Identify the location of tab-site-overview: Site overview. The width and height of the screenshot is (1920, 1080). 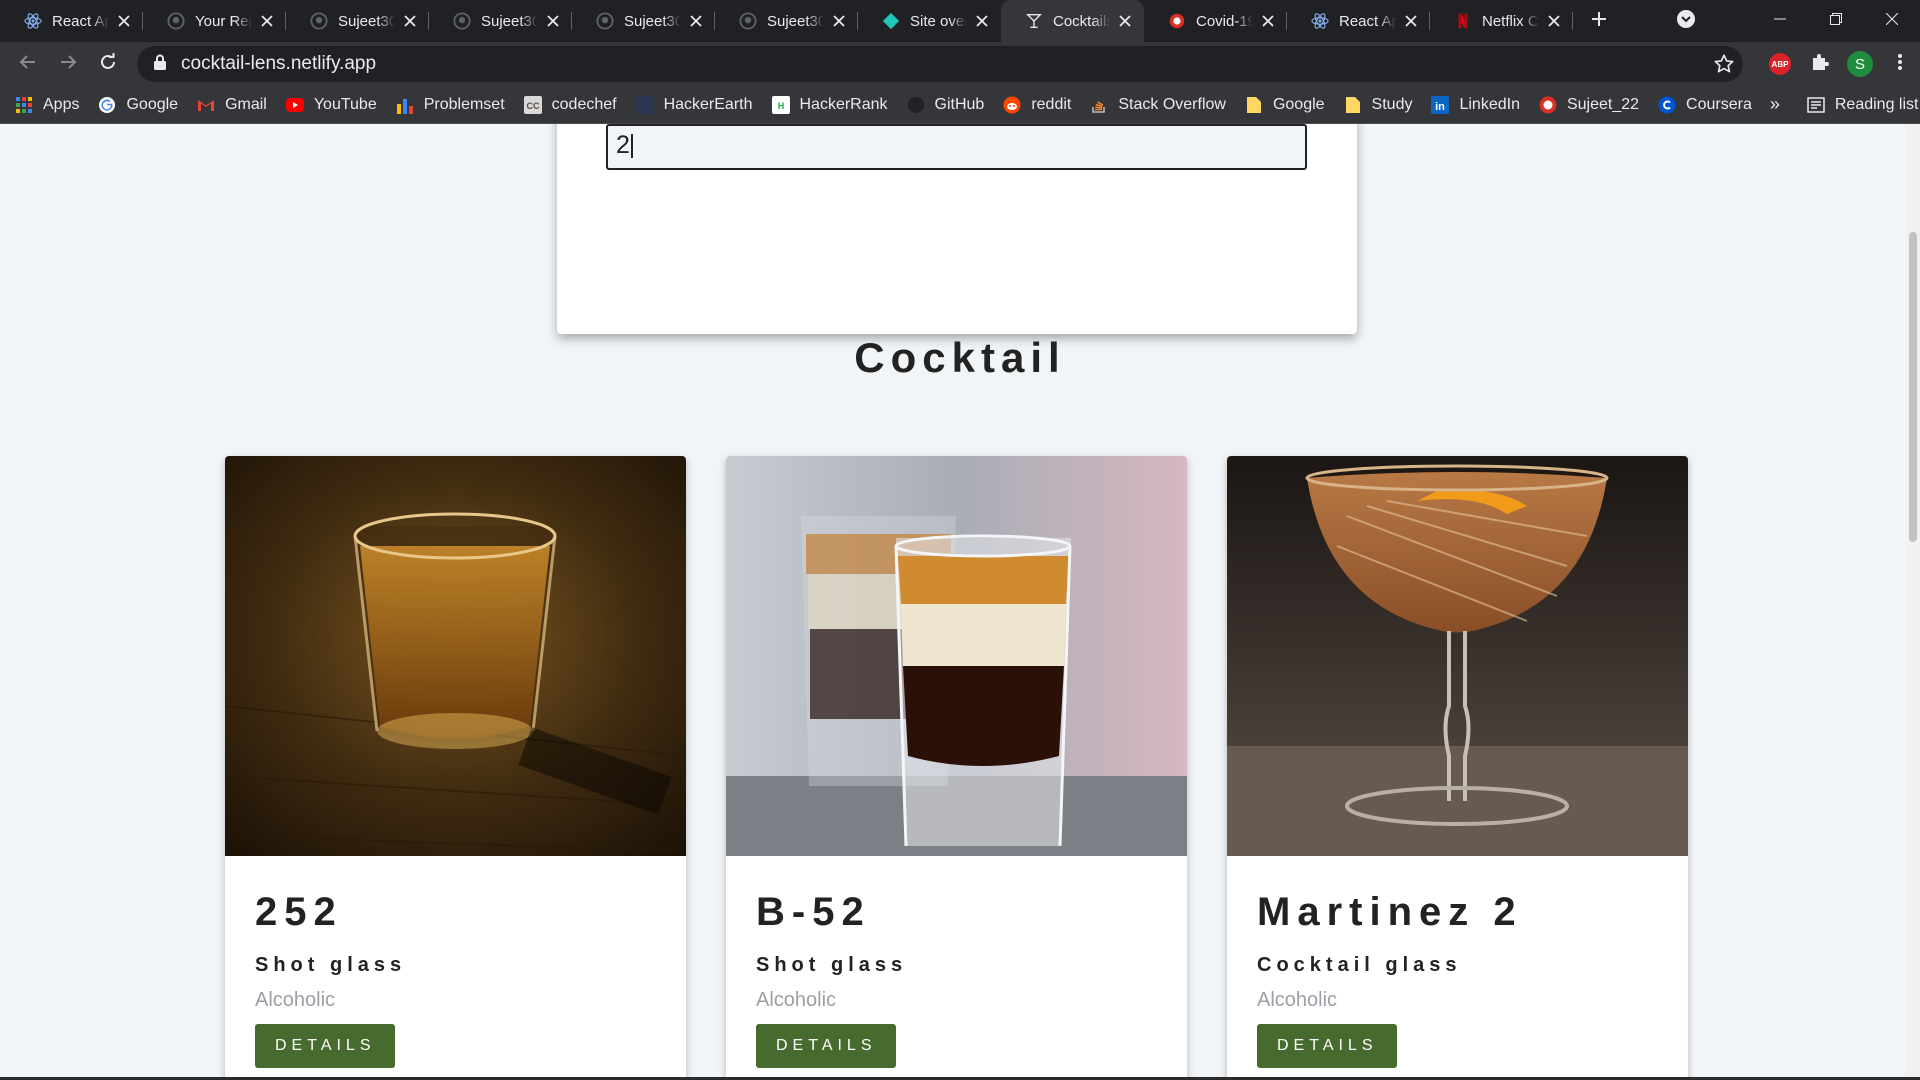
(929, 21).